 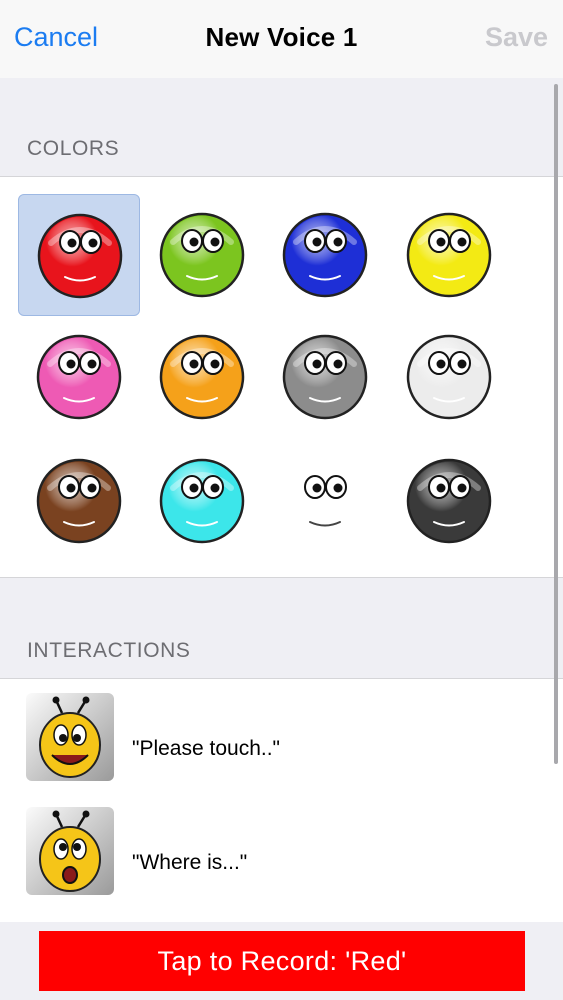 I want to click on color-option-orange, so click(x=202, y=377).